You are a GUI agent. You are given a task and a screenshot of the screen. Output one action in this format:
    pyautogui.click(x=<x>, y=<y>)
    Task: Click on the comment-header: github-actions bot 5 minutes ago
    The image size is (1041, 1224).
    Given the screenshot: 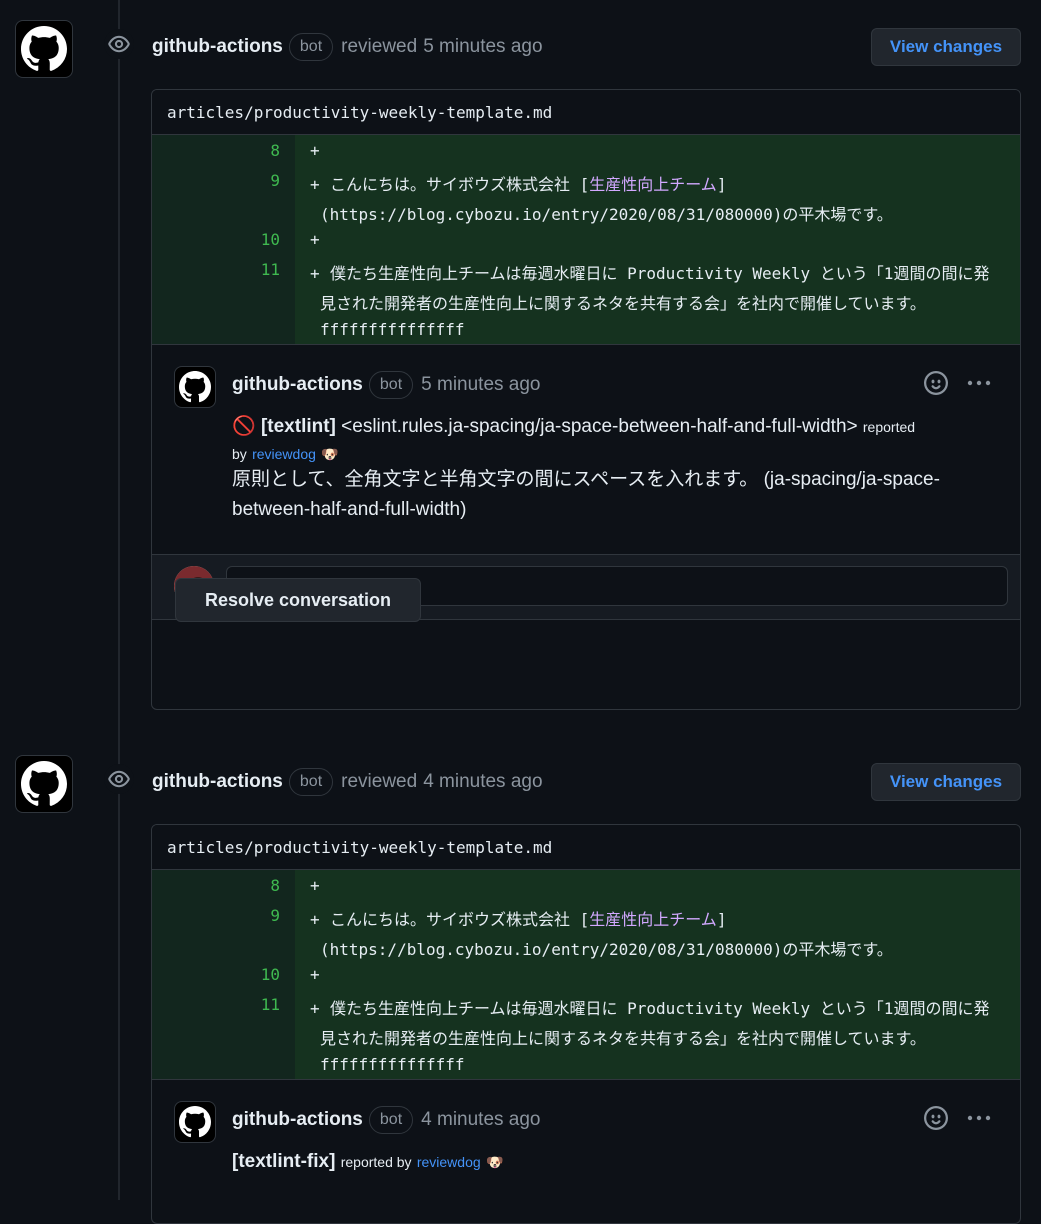 What is the action you would take?
    pyautogui.click(x=386, y=385)
    